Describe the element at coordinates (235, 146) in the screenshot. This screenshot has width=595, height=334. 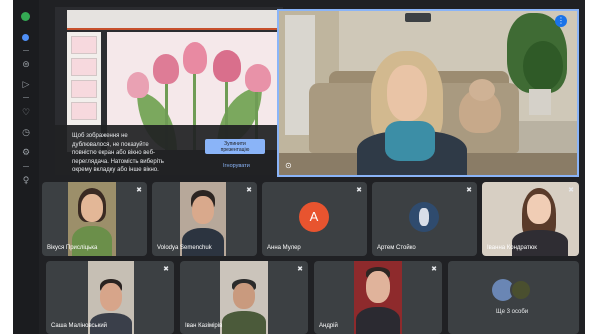
I see `stop-presenting-button: Зупинити презентацію` at that location.